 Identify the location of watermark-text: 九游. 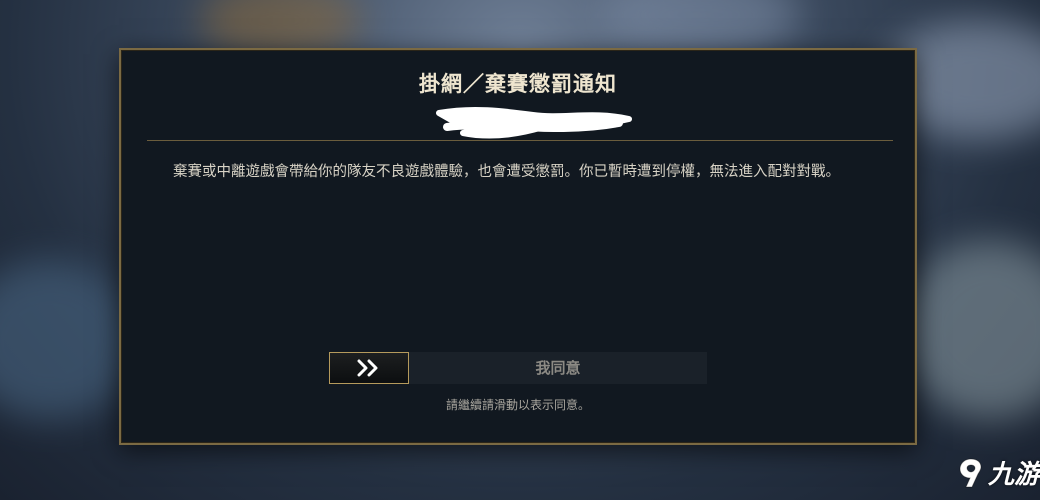
(1014, 475).